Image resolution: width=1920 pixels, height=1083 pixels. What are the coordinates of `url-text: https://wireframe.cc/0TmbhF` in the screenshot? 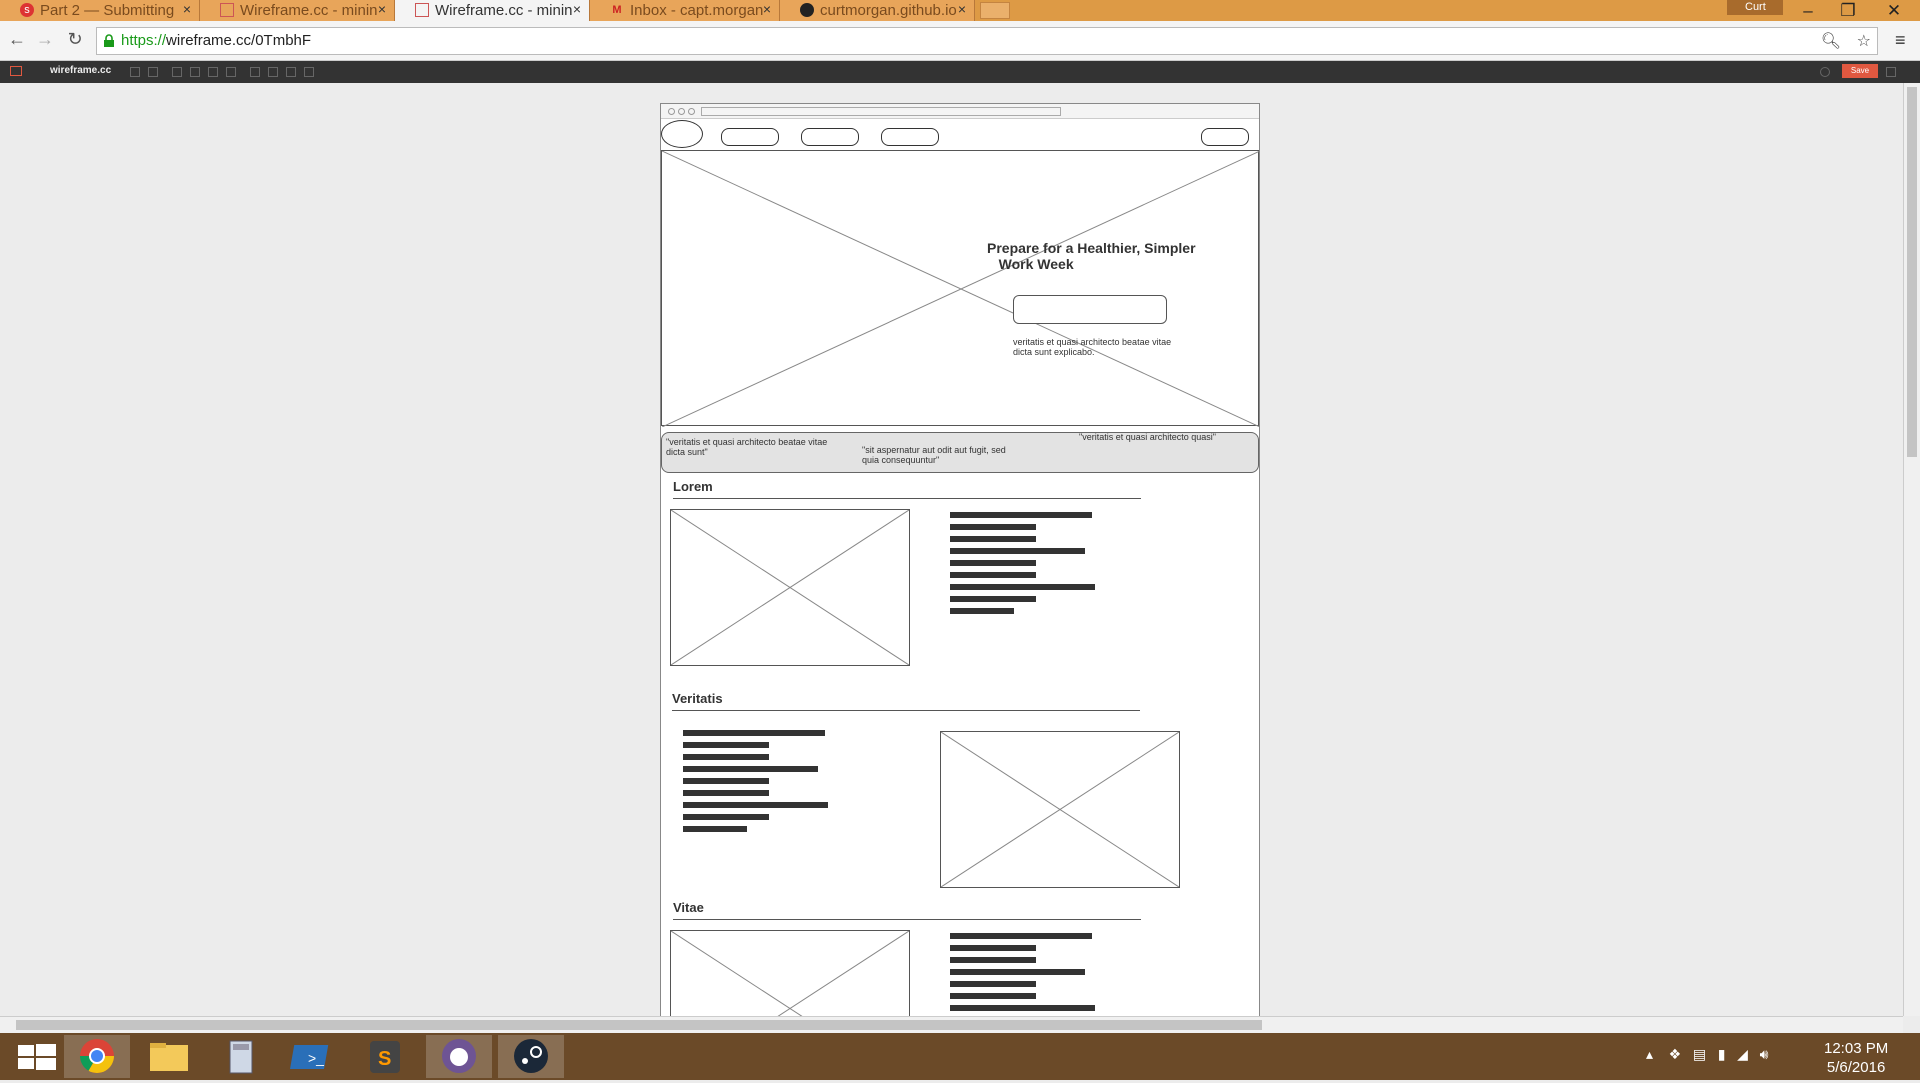 It's located at (216, 40).